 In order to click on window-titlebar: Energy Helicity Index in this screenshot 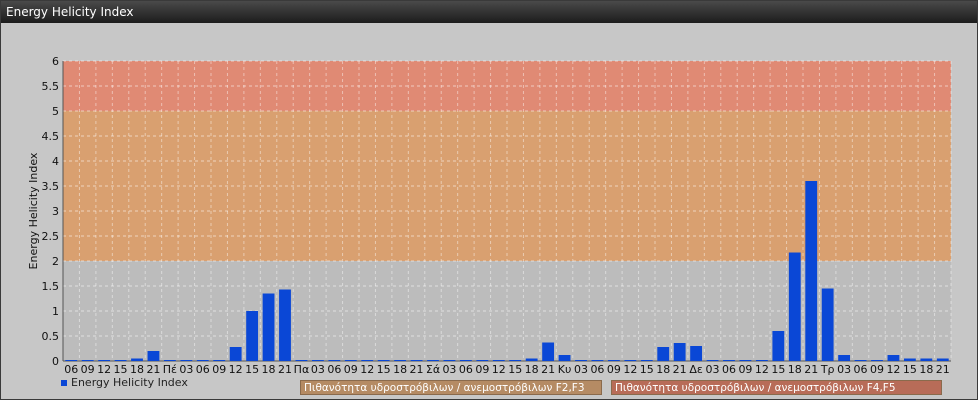, I will do `click(489, 12)`.